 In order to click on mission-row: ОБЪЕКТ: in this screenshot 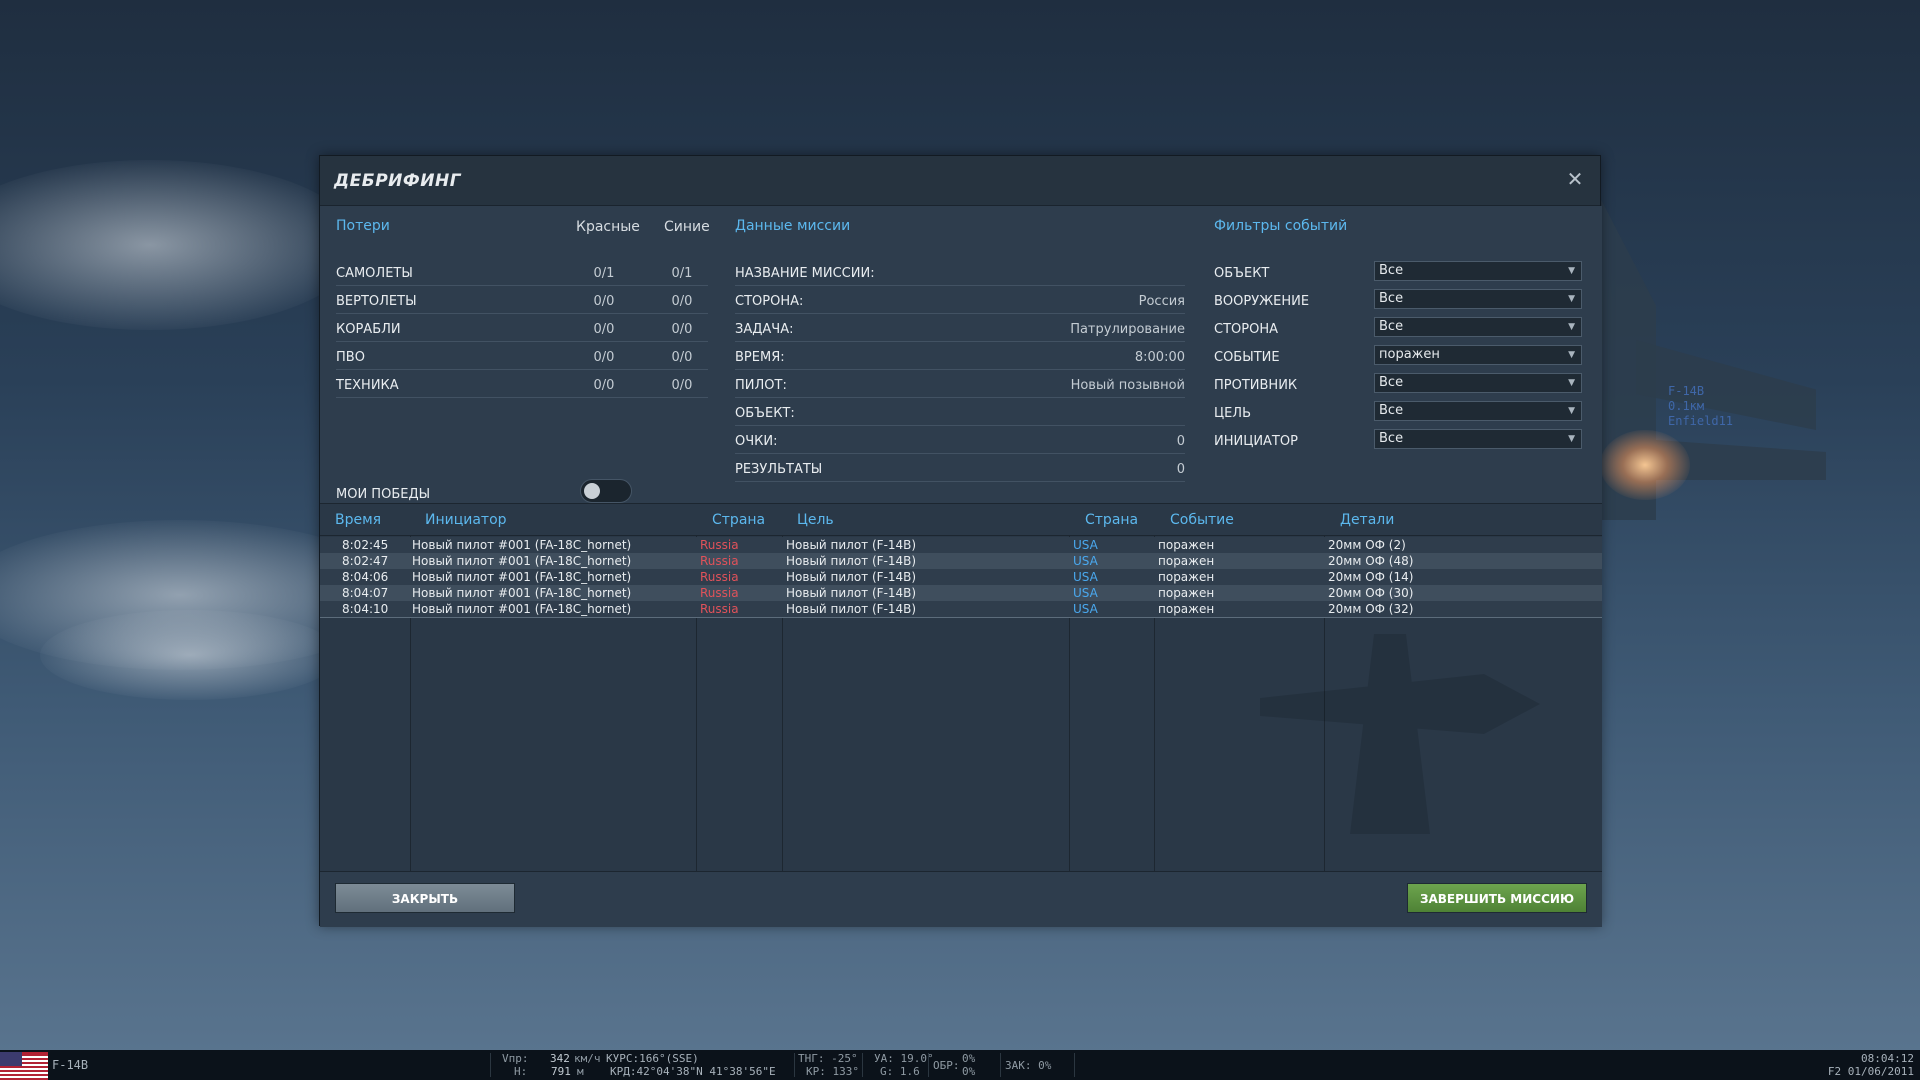, I will do `click(960, 412)`.